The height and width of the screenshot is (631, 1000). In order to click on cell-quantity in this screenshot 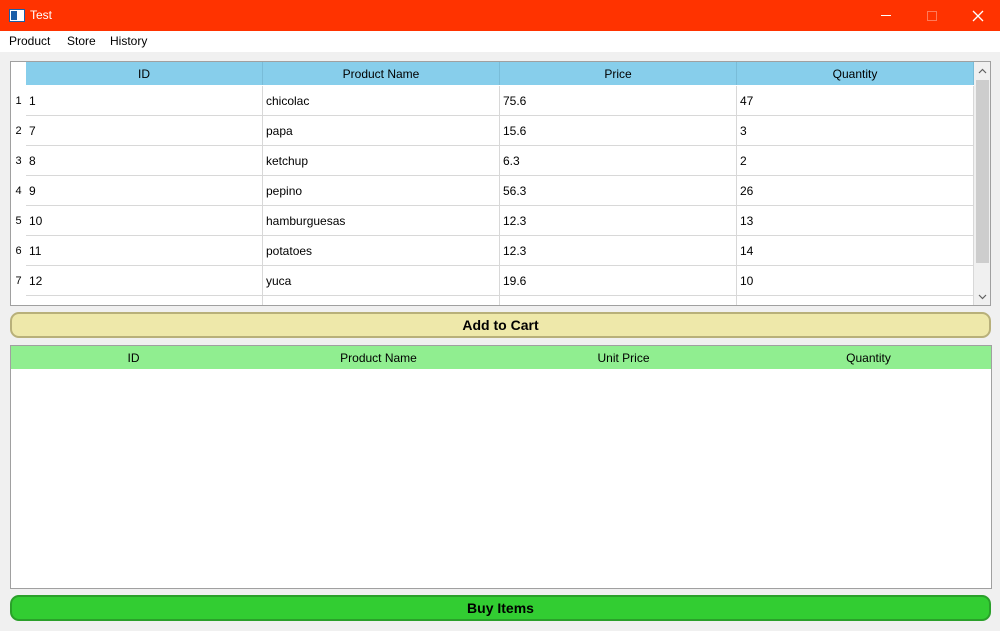, I will do `click(855, 300)`.